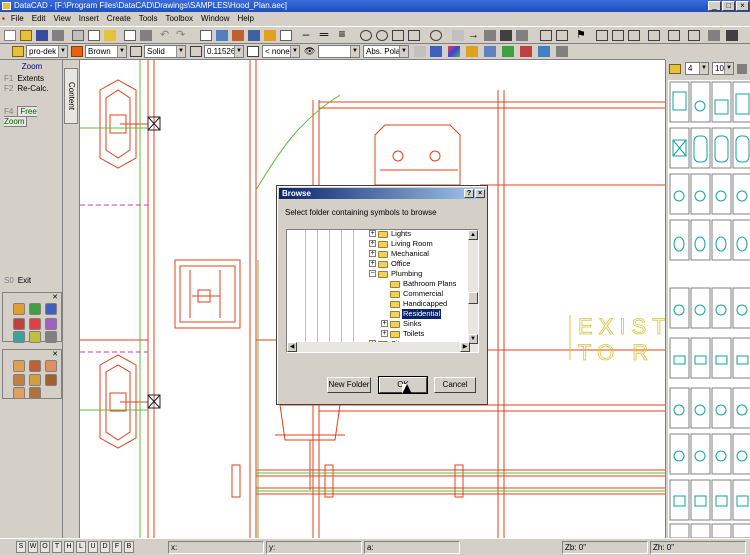  Describe the element at coordinates (562, 51) in the screenshot. I see `door-icon` at that location.